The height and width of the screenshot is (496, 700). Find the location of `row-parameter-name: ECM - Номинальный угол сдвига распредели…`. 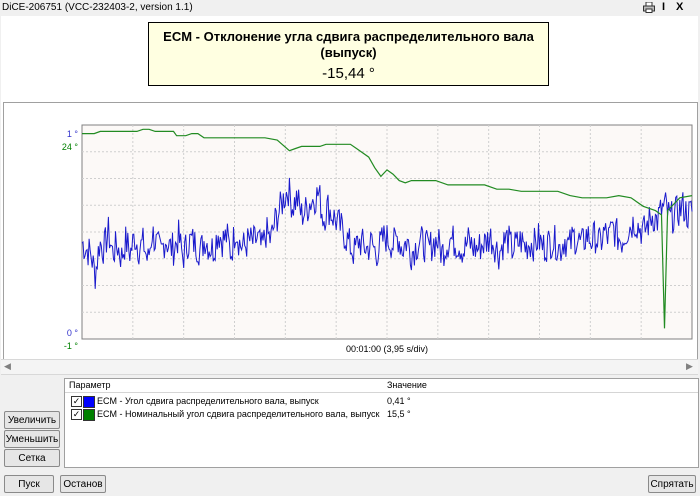

row-parameter-name: ECM - Номинальный угол сдвига распредели… is located at coordinates (238, 414).